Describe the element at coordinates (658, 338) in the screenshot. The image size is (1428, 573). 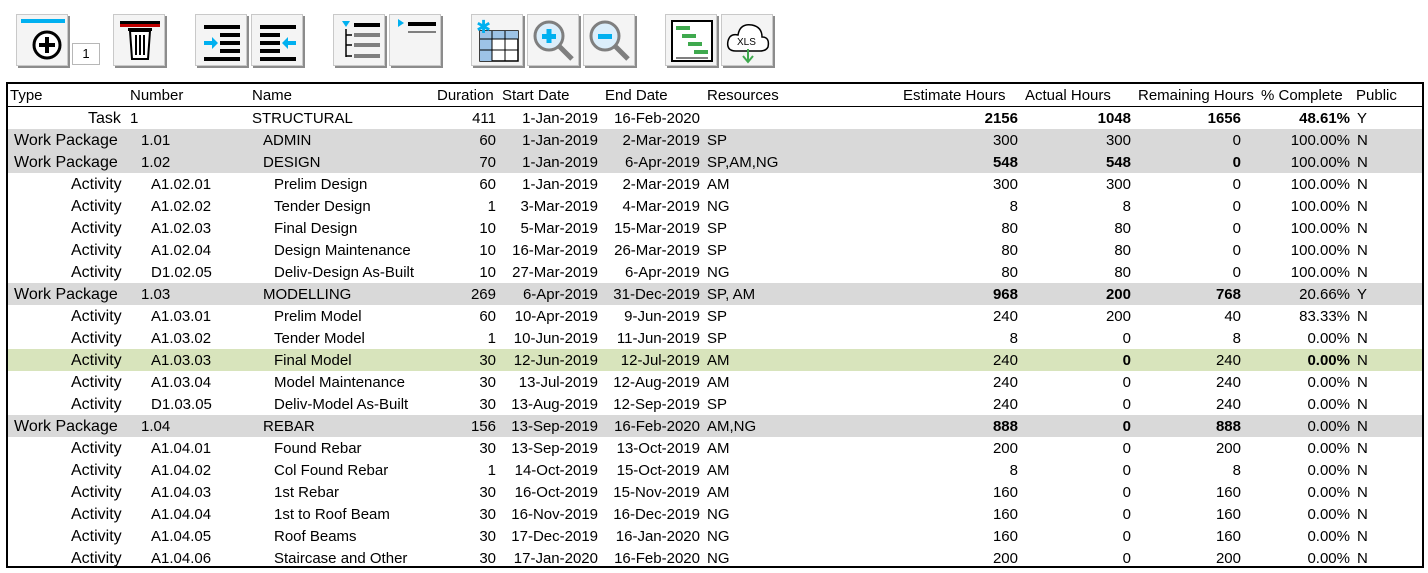
I see `end-date-cell: 11-Jun-2019` at that location.